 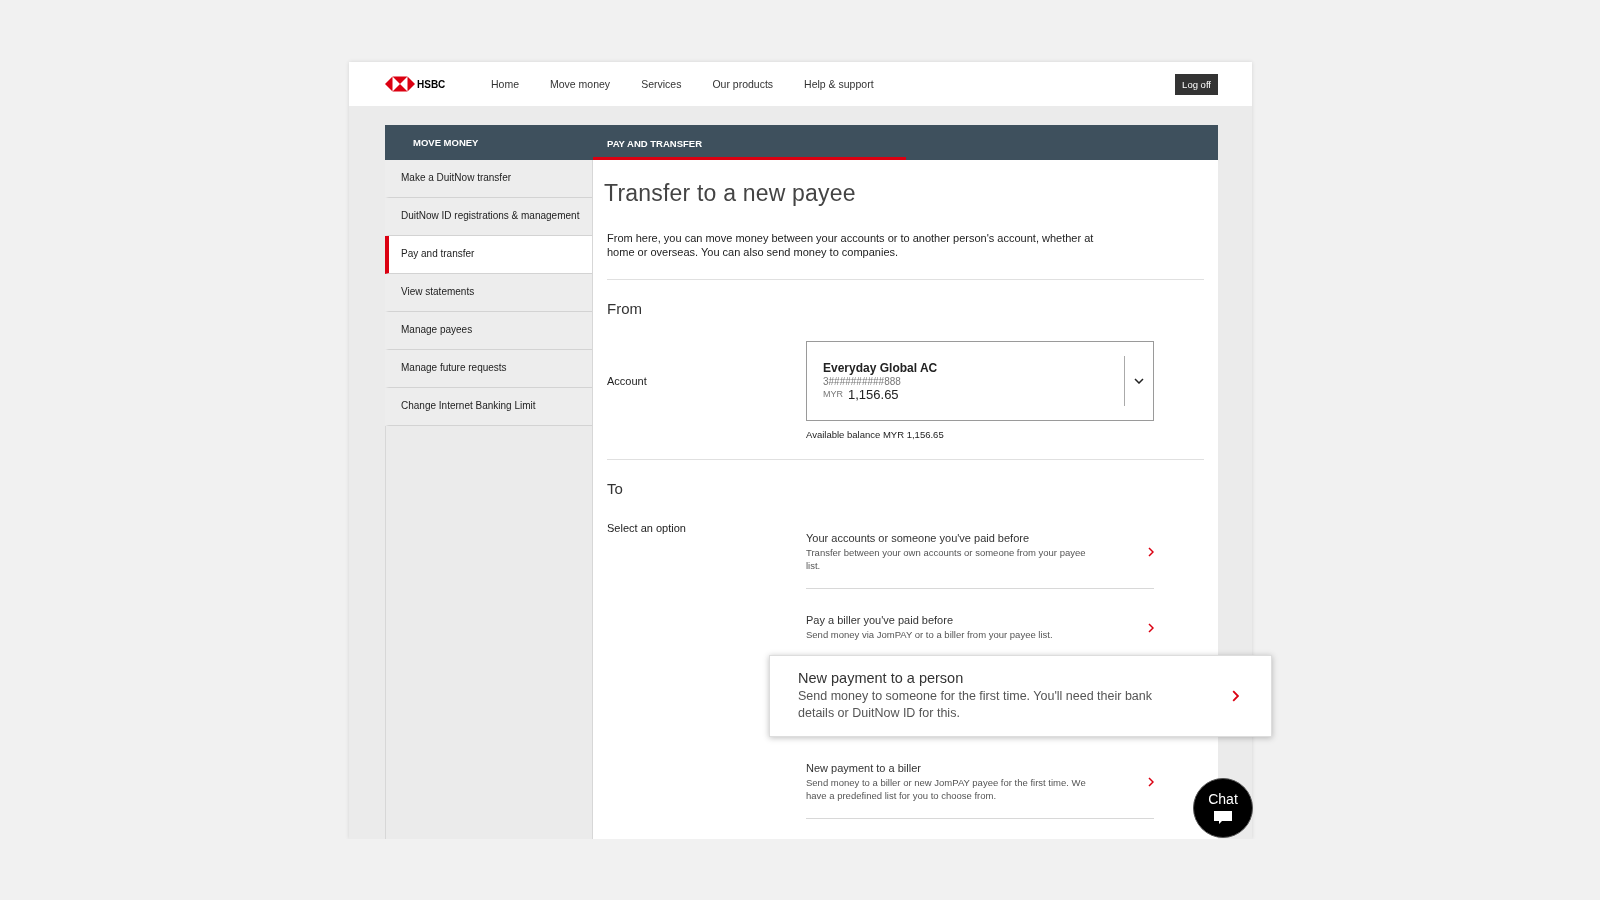 What do you see at coordinates (980, 381) in the screenshot?
I see `account-select: Everyday Global AC 3##########888 MYR 1,156.65` at bounding box center [980, 381].